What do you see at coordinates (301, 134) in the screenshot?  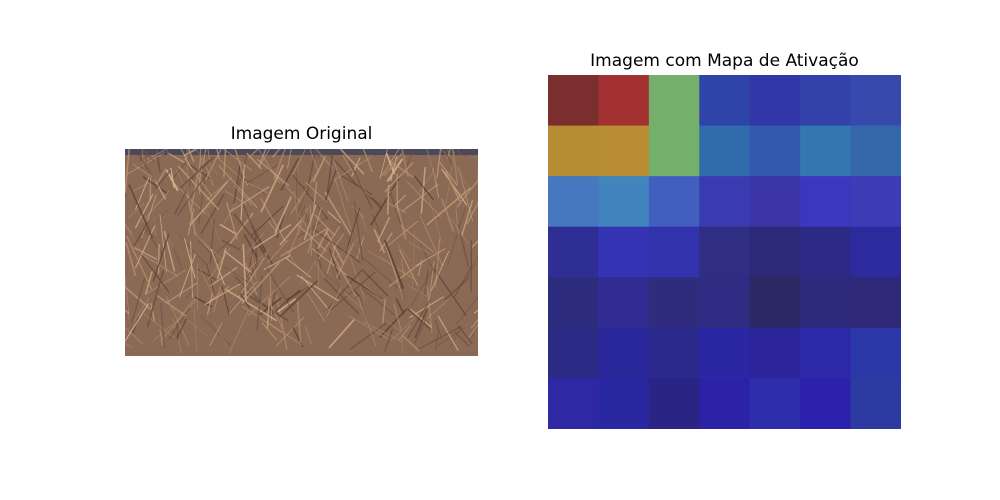 I see `original-image-title: Imagem Original` at bounding box center [301, 134].